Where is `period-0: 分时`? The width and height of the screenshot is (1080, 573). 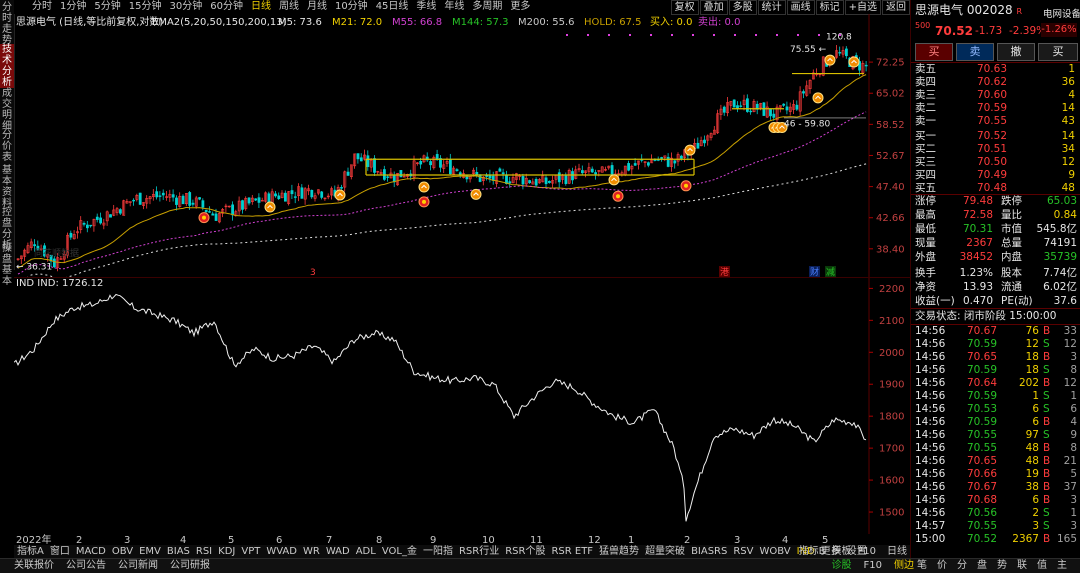
period-0: 分时 is located at coordinates (42, 7).